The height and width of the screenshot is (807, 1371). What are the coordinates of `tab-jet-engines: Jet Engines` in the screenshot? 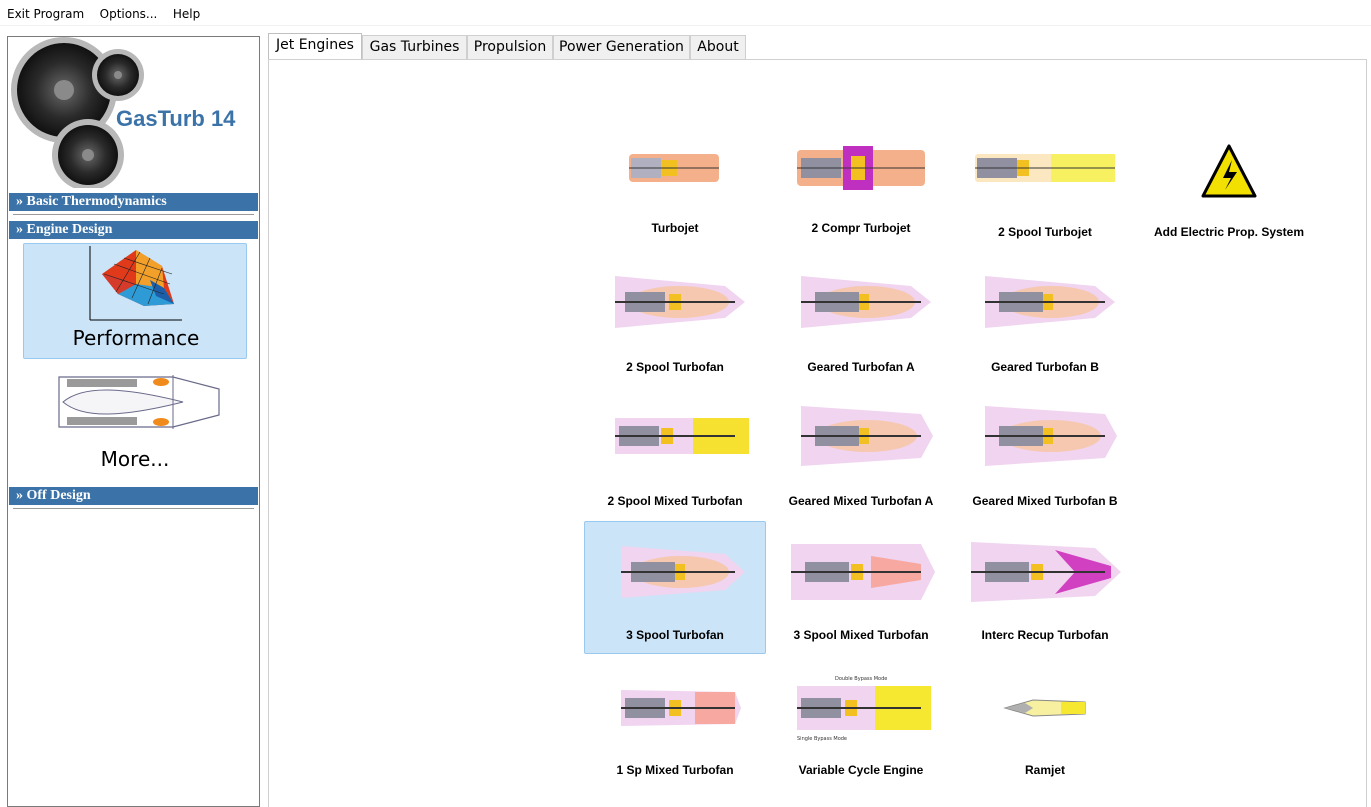 It's located at (315, 46).